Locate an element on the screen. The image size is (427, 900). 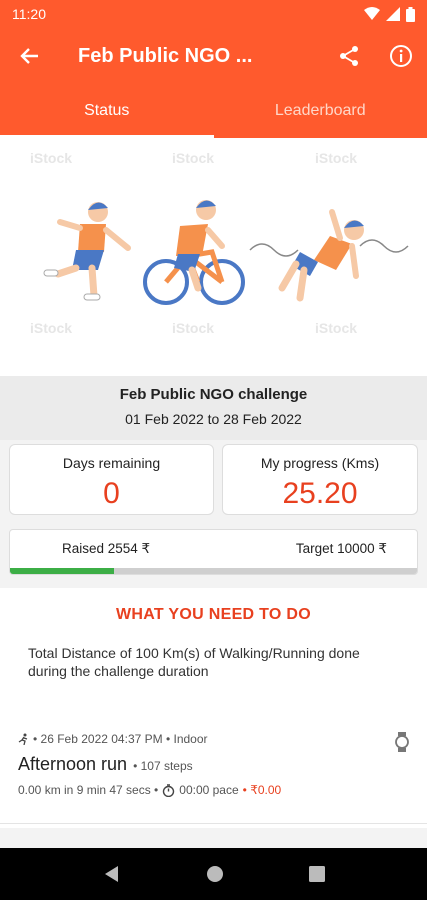
system-nav-bar is located at coordinates (213, 874).